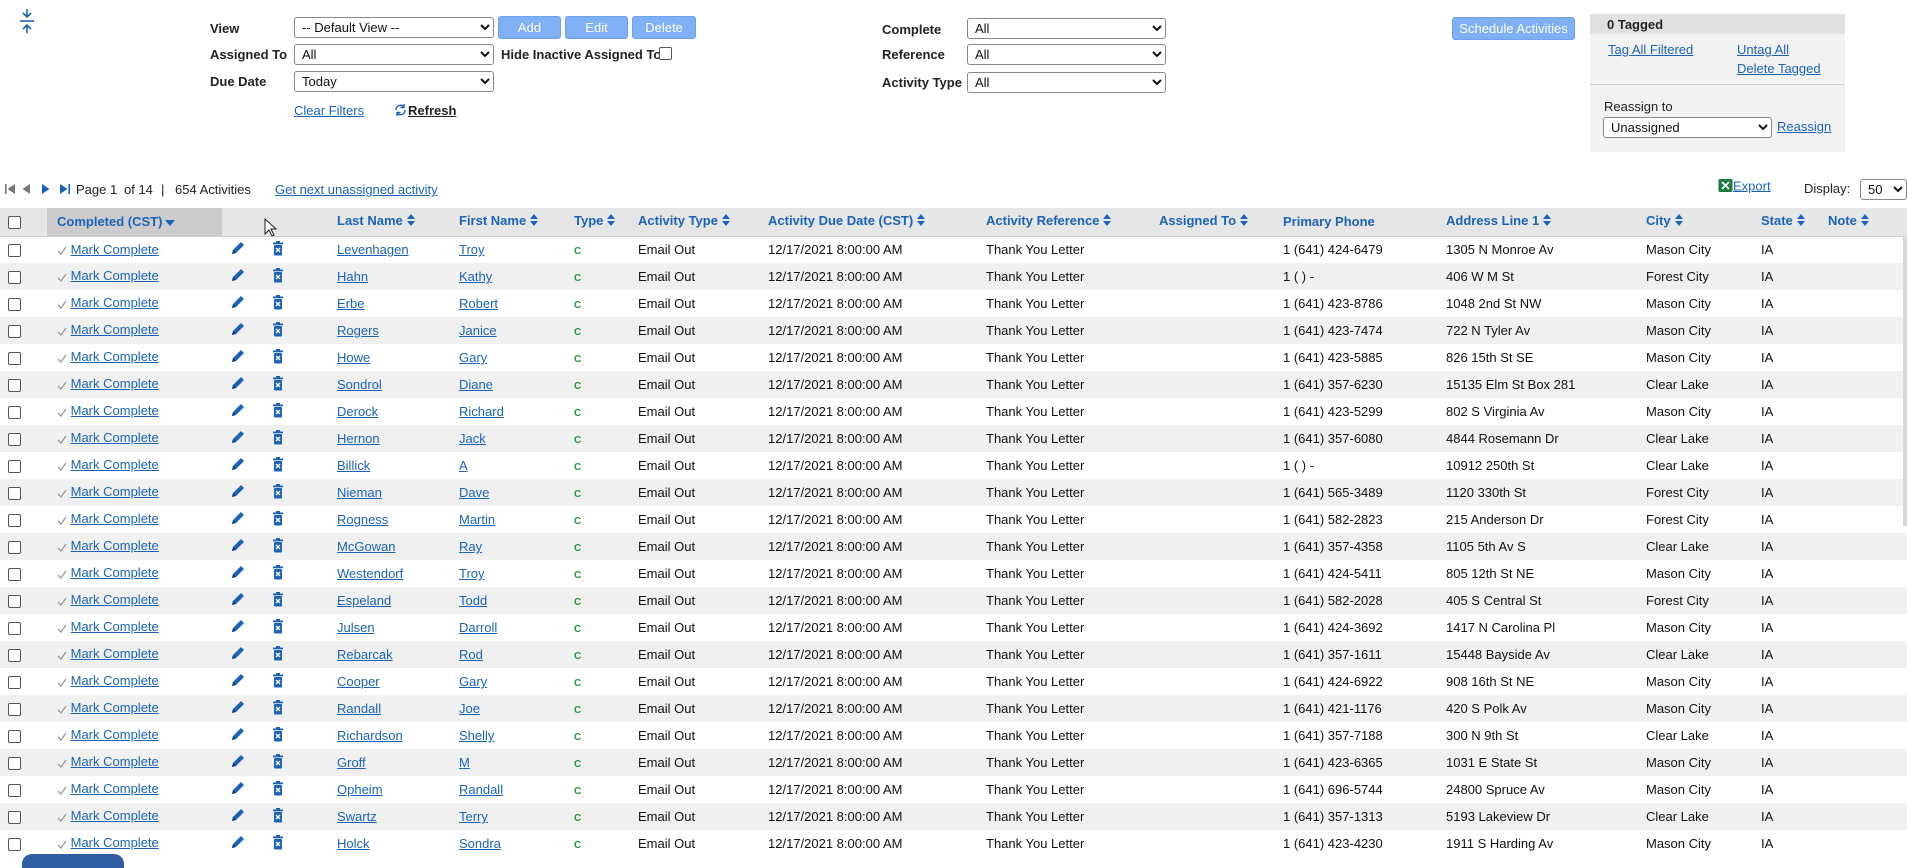 The height and width of the screenshot is (868, 1907). I want to click on first-name-link: Richard, so click(481, 411).